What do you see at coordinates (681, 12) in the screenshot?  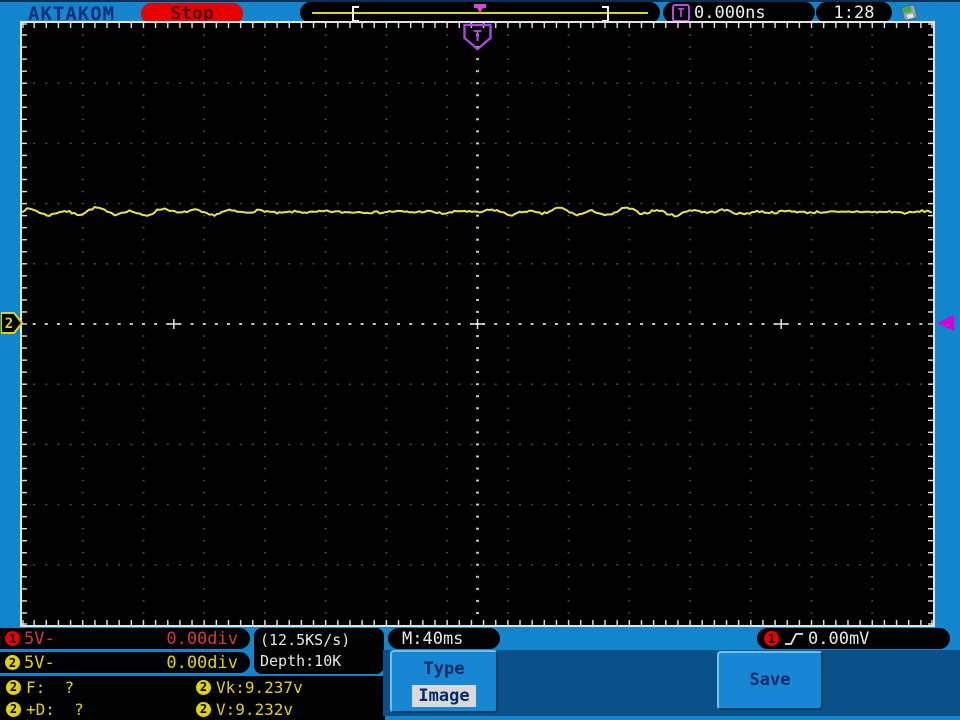 I see `trigger-t-icon: T` at bounding box center [681, 12].